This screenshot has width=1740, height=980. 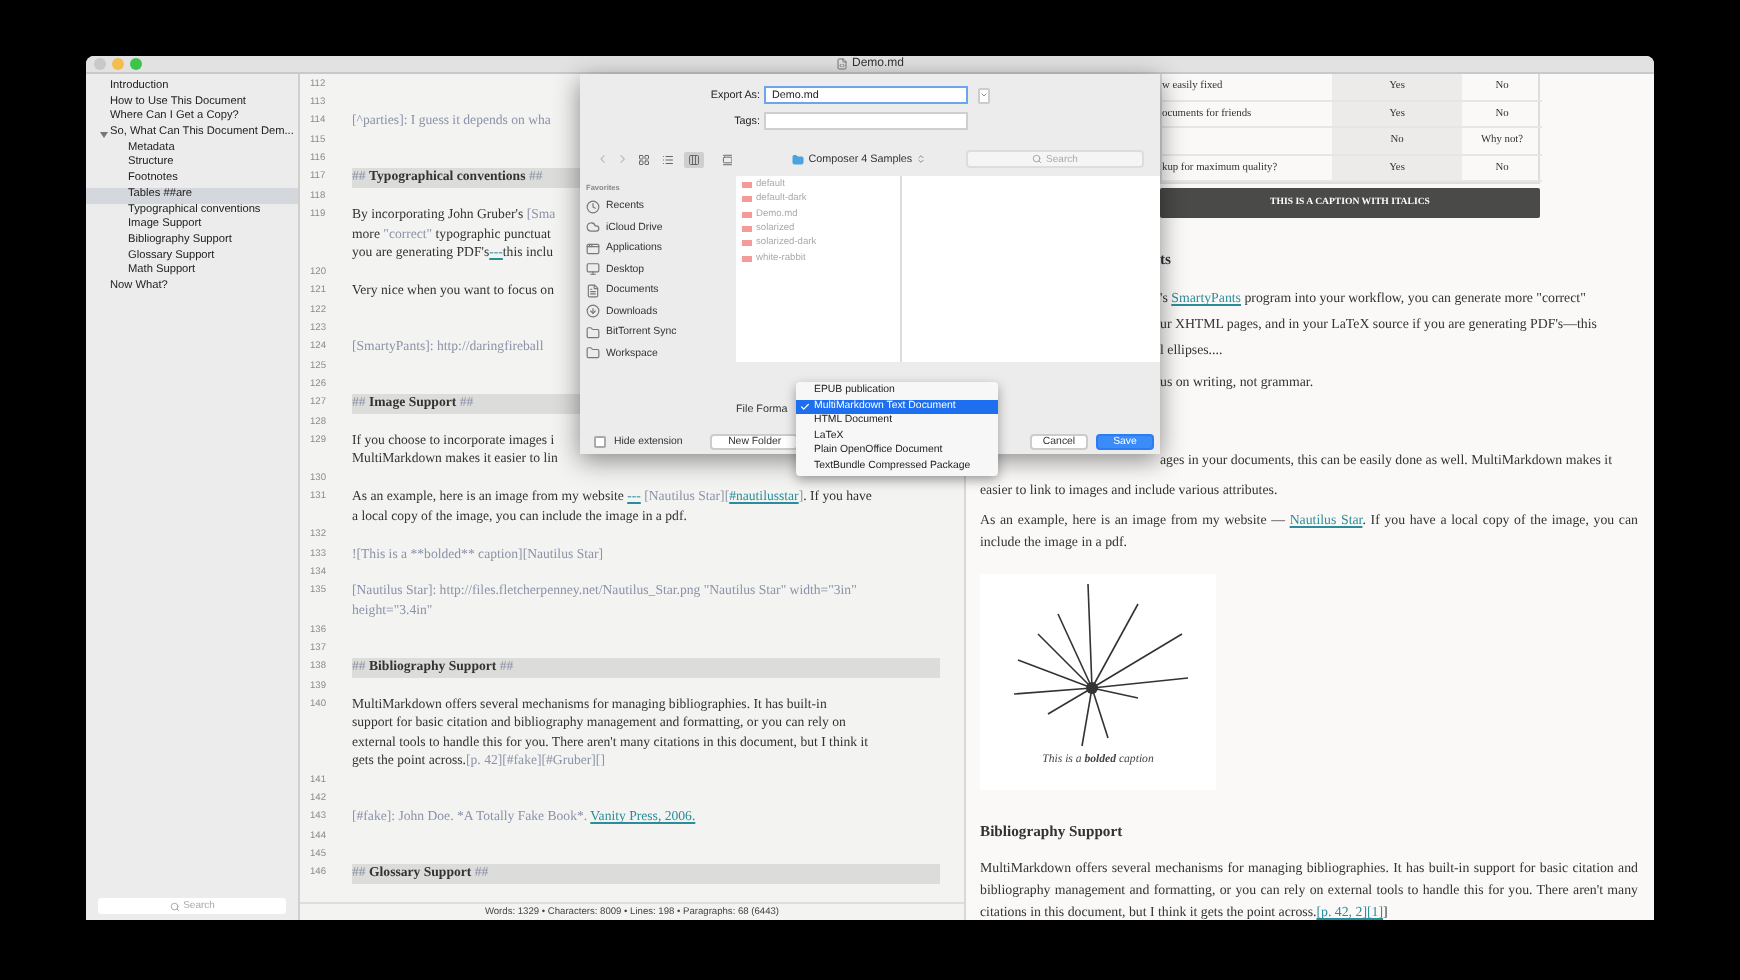 I want to click on window-minimize-button, so click(x=118, y=64).